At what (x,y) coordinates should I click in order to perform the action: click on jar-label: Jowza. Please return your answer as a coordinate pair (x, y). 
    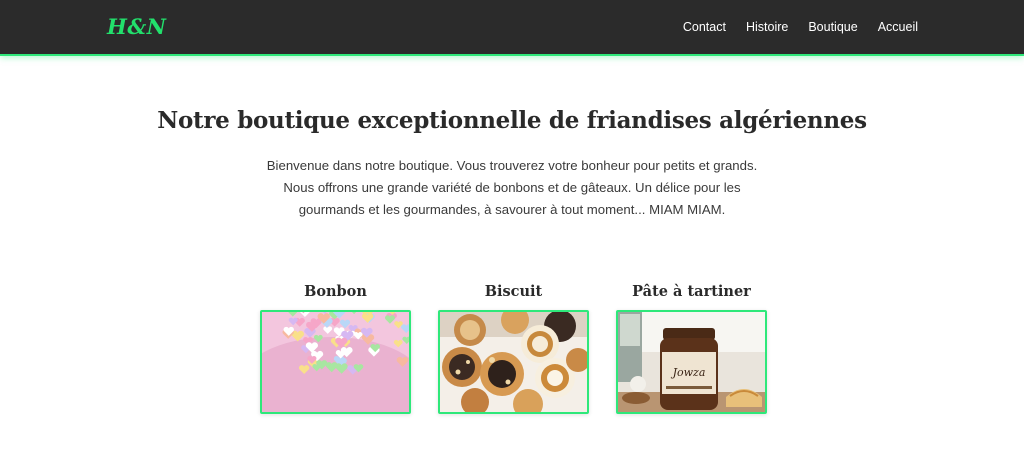
    Looking at the image, I should click on (688, 372).